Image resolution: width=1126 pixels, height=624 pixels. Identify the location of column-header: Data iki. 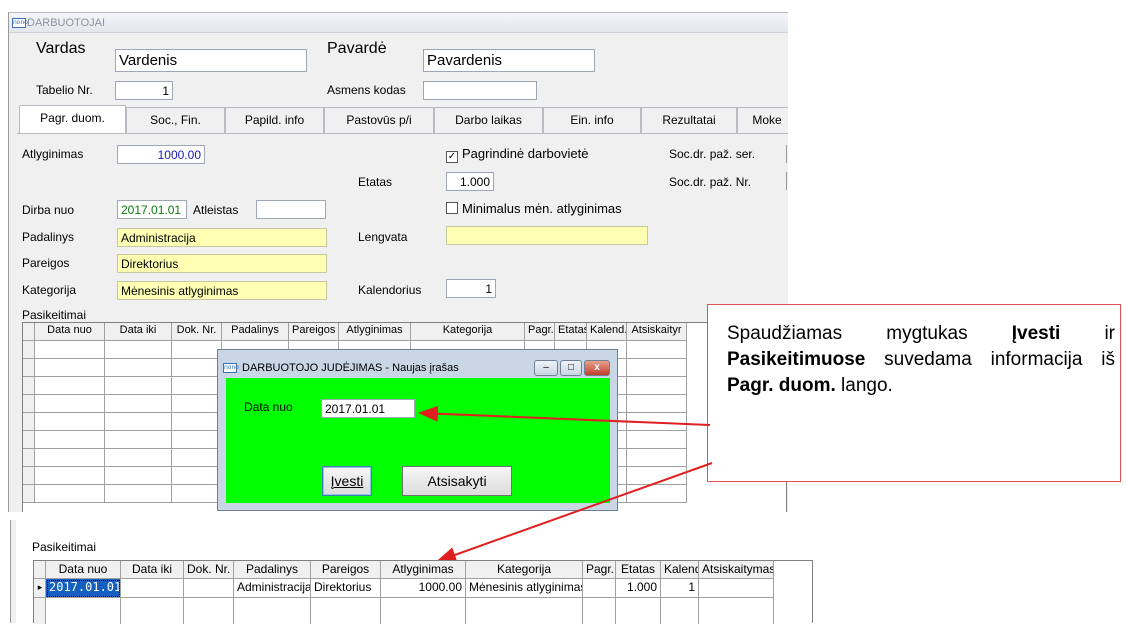
(152, 570).